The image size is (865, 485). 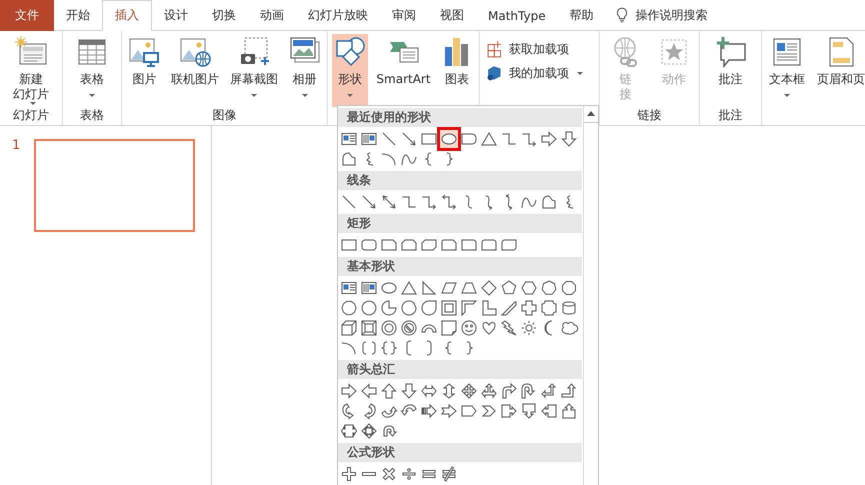 I want to click on section-header: 矩形, so click(x=460, y=223).